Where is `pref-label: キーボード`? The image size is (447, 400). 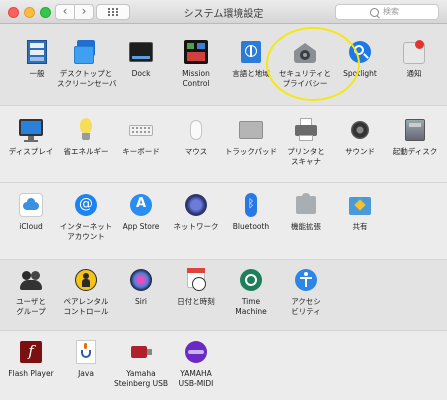 pref-label: キーボード is located at coordinates (141, 151).